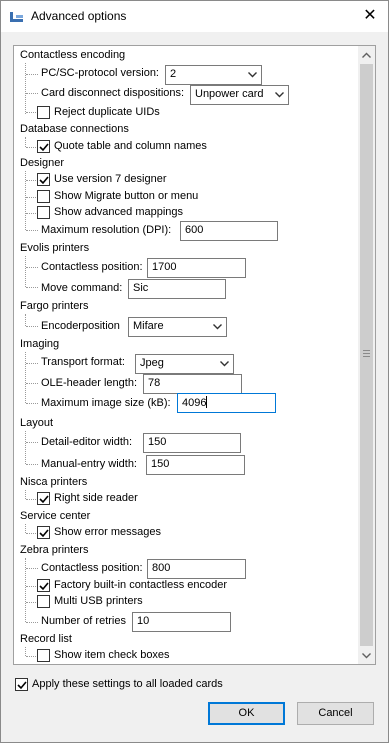  What do you see at coordinates (177, 327) in the screenshot?
I see `encoder-position-dropdown: Mifare` at bounding box center [177, 327].